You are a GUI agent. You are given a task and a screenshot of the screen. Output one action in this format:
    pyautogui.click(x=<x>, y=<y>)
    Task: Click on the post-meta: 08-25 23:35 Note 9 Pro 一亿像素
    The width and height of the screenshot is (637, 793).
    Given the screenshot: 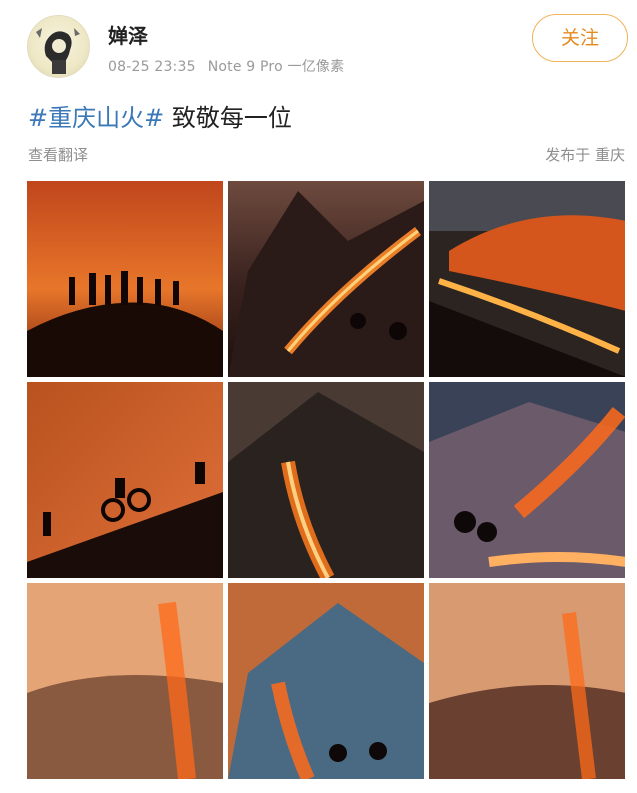 What is the action you would take?
    pyautogui.click(x=226, y=66)
    